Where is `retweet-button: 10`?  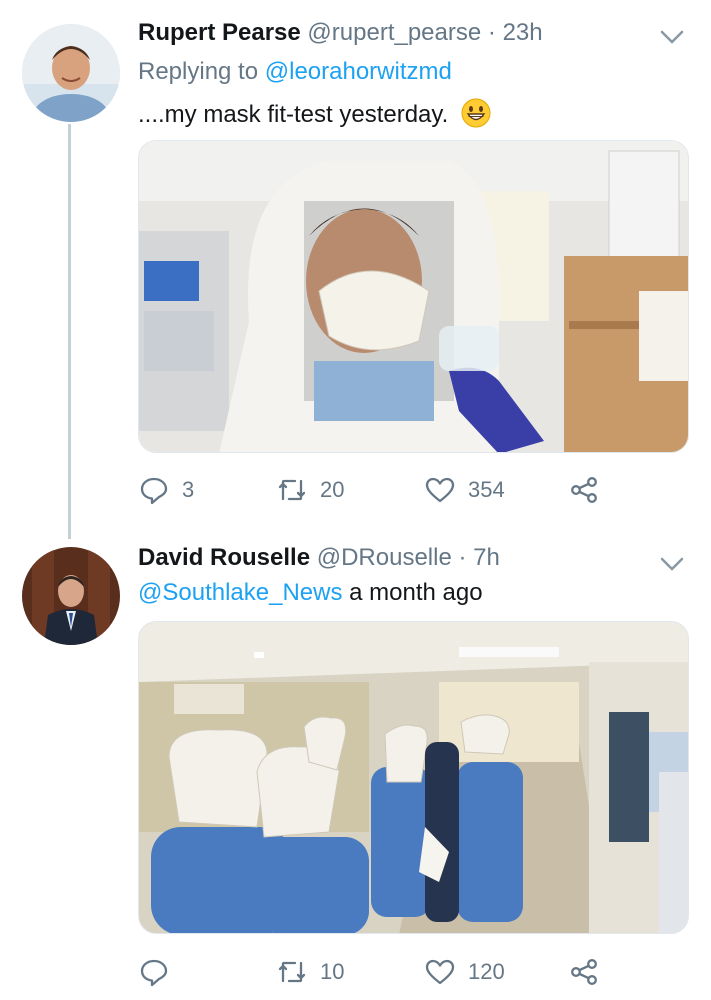
retweet-button: 10 is located at coordinates (310, 972).